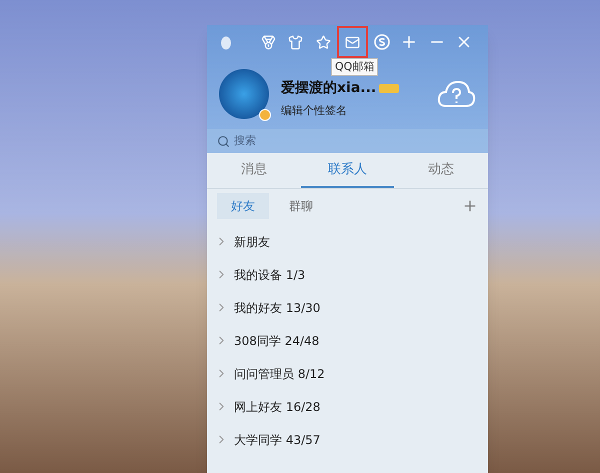 The image size is (600, 473). I want to click on tab: 联系人, so click(347, 170).